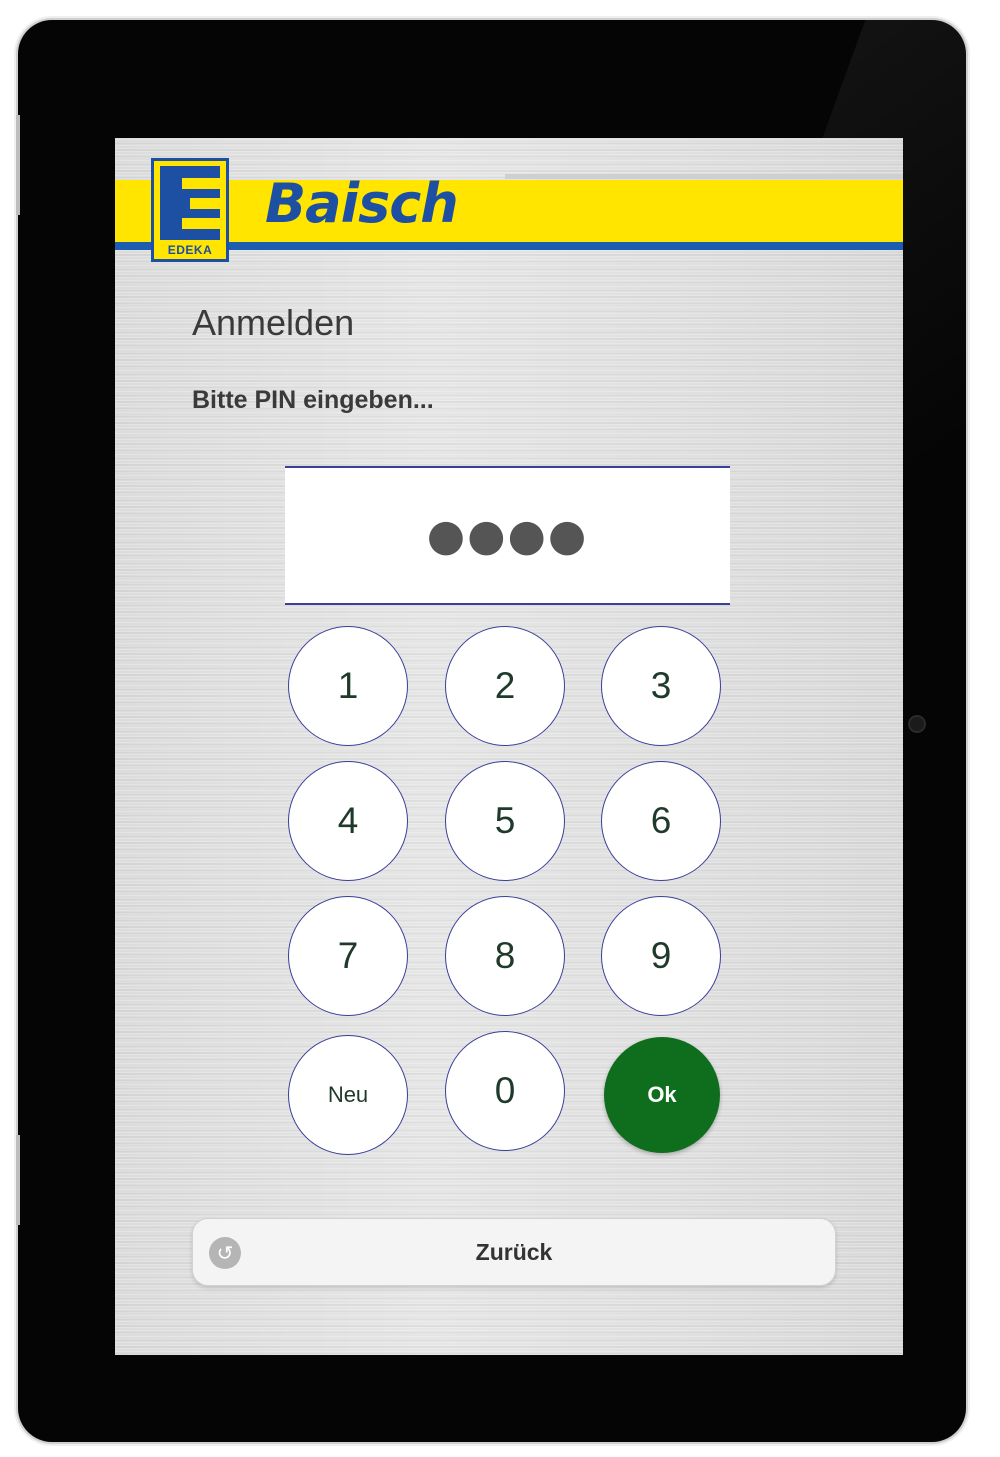 The width and height of the screenshot is (1000, 1457). Describe the element at coordinates (661, 686) in the screenshot. I see `key-3: 3` at that location.